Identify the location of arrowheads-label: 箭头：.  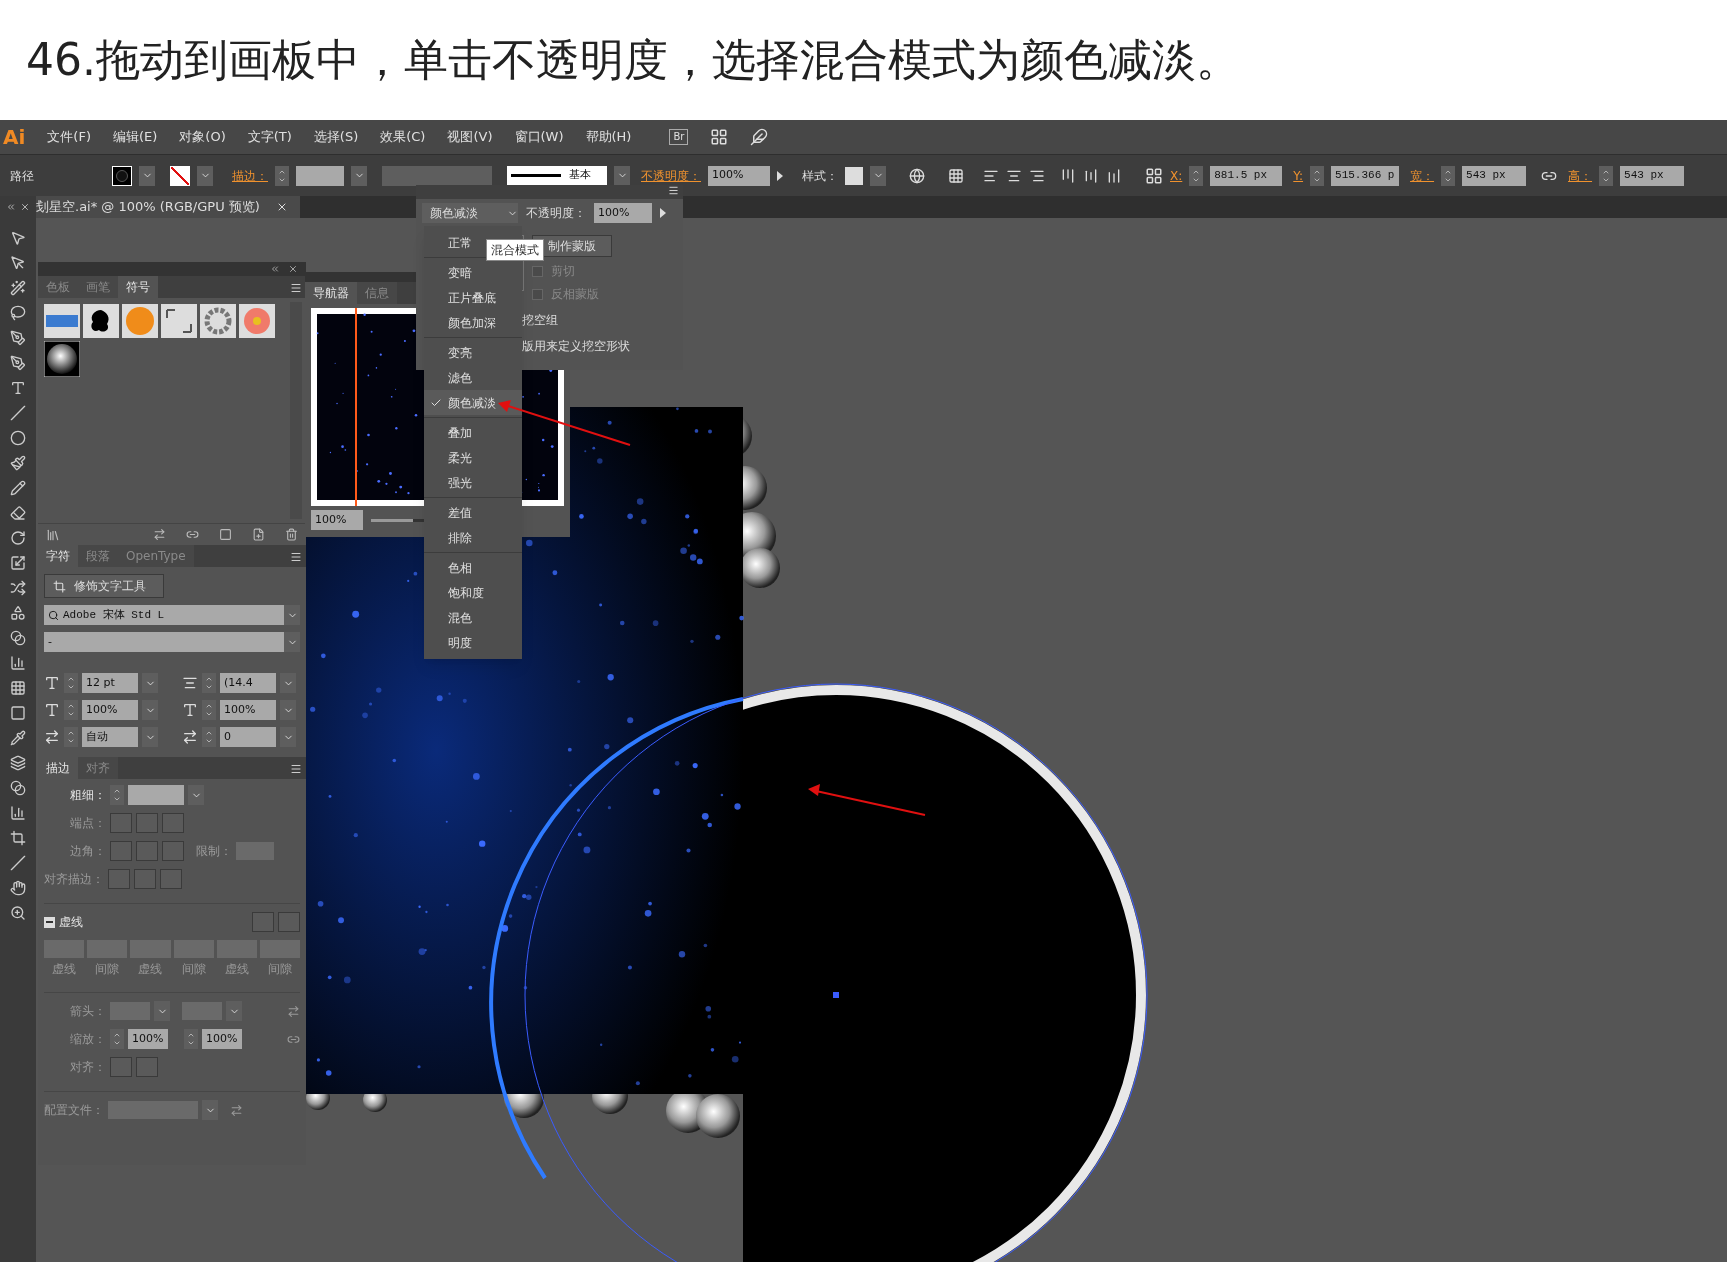
(88, 1011).